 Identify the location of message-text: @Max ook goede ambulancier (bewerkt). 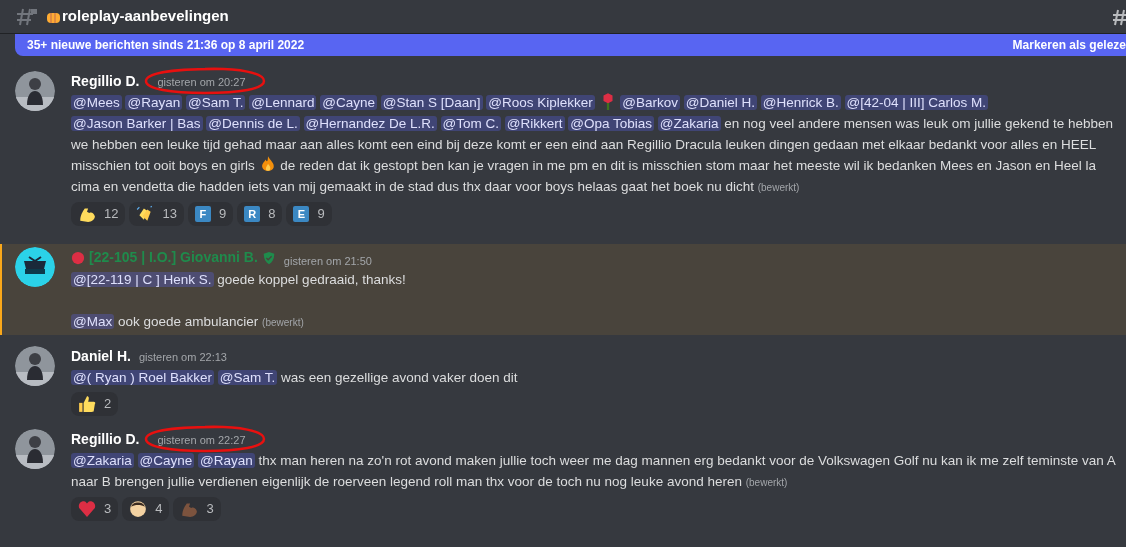
(188, 322).